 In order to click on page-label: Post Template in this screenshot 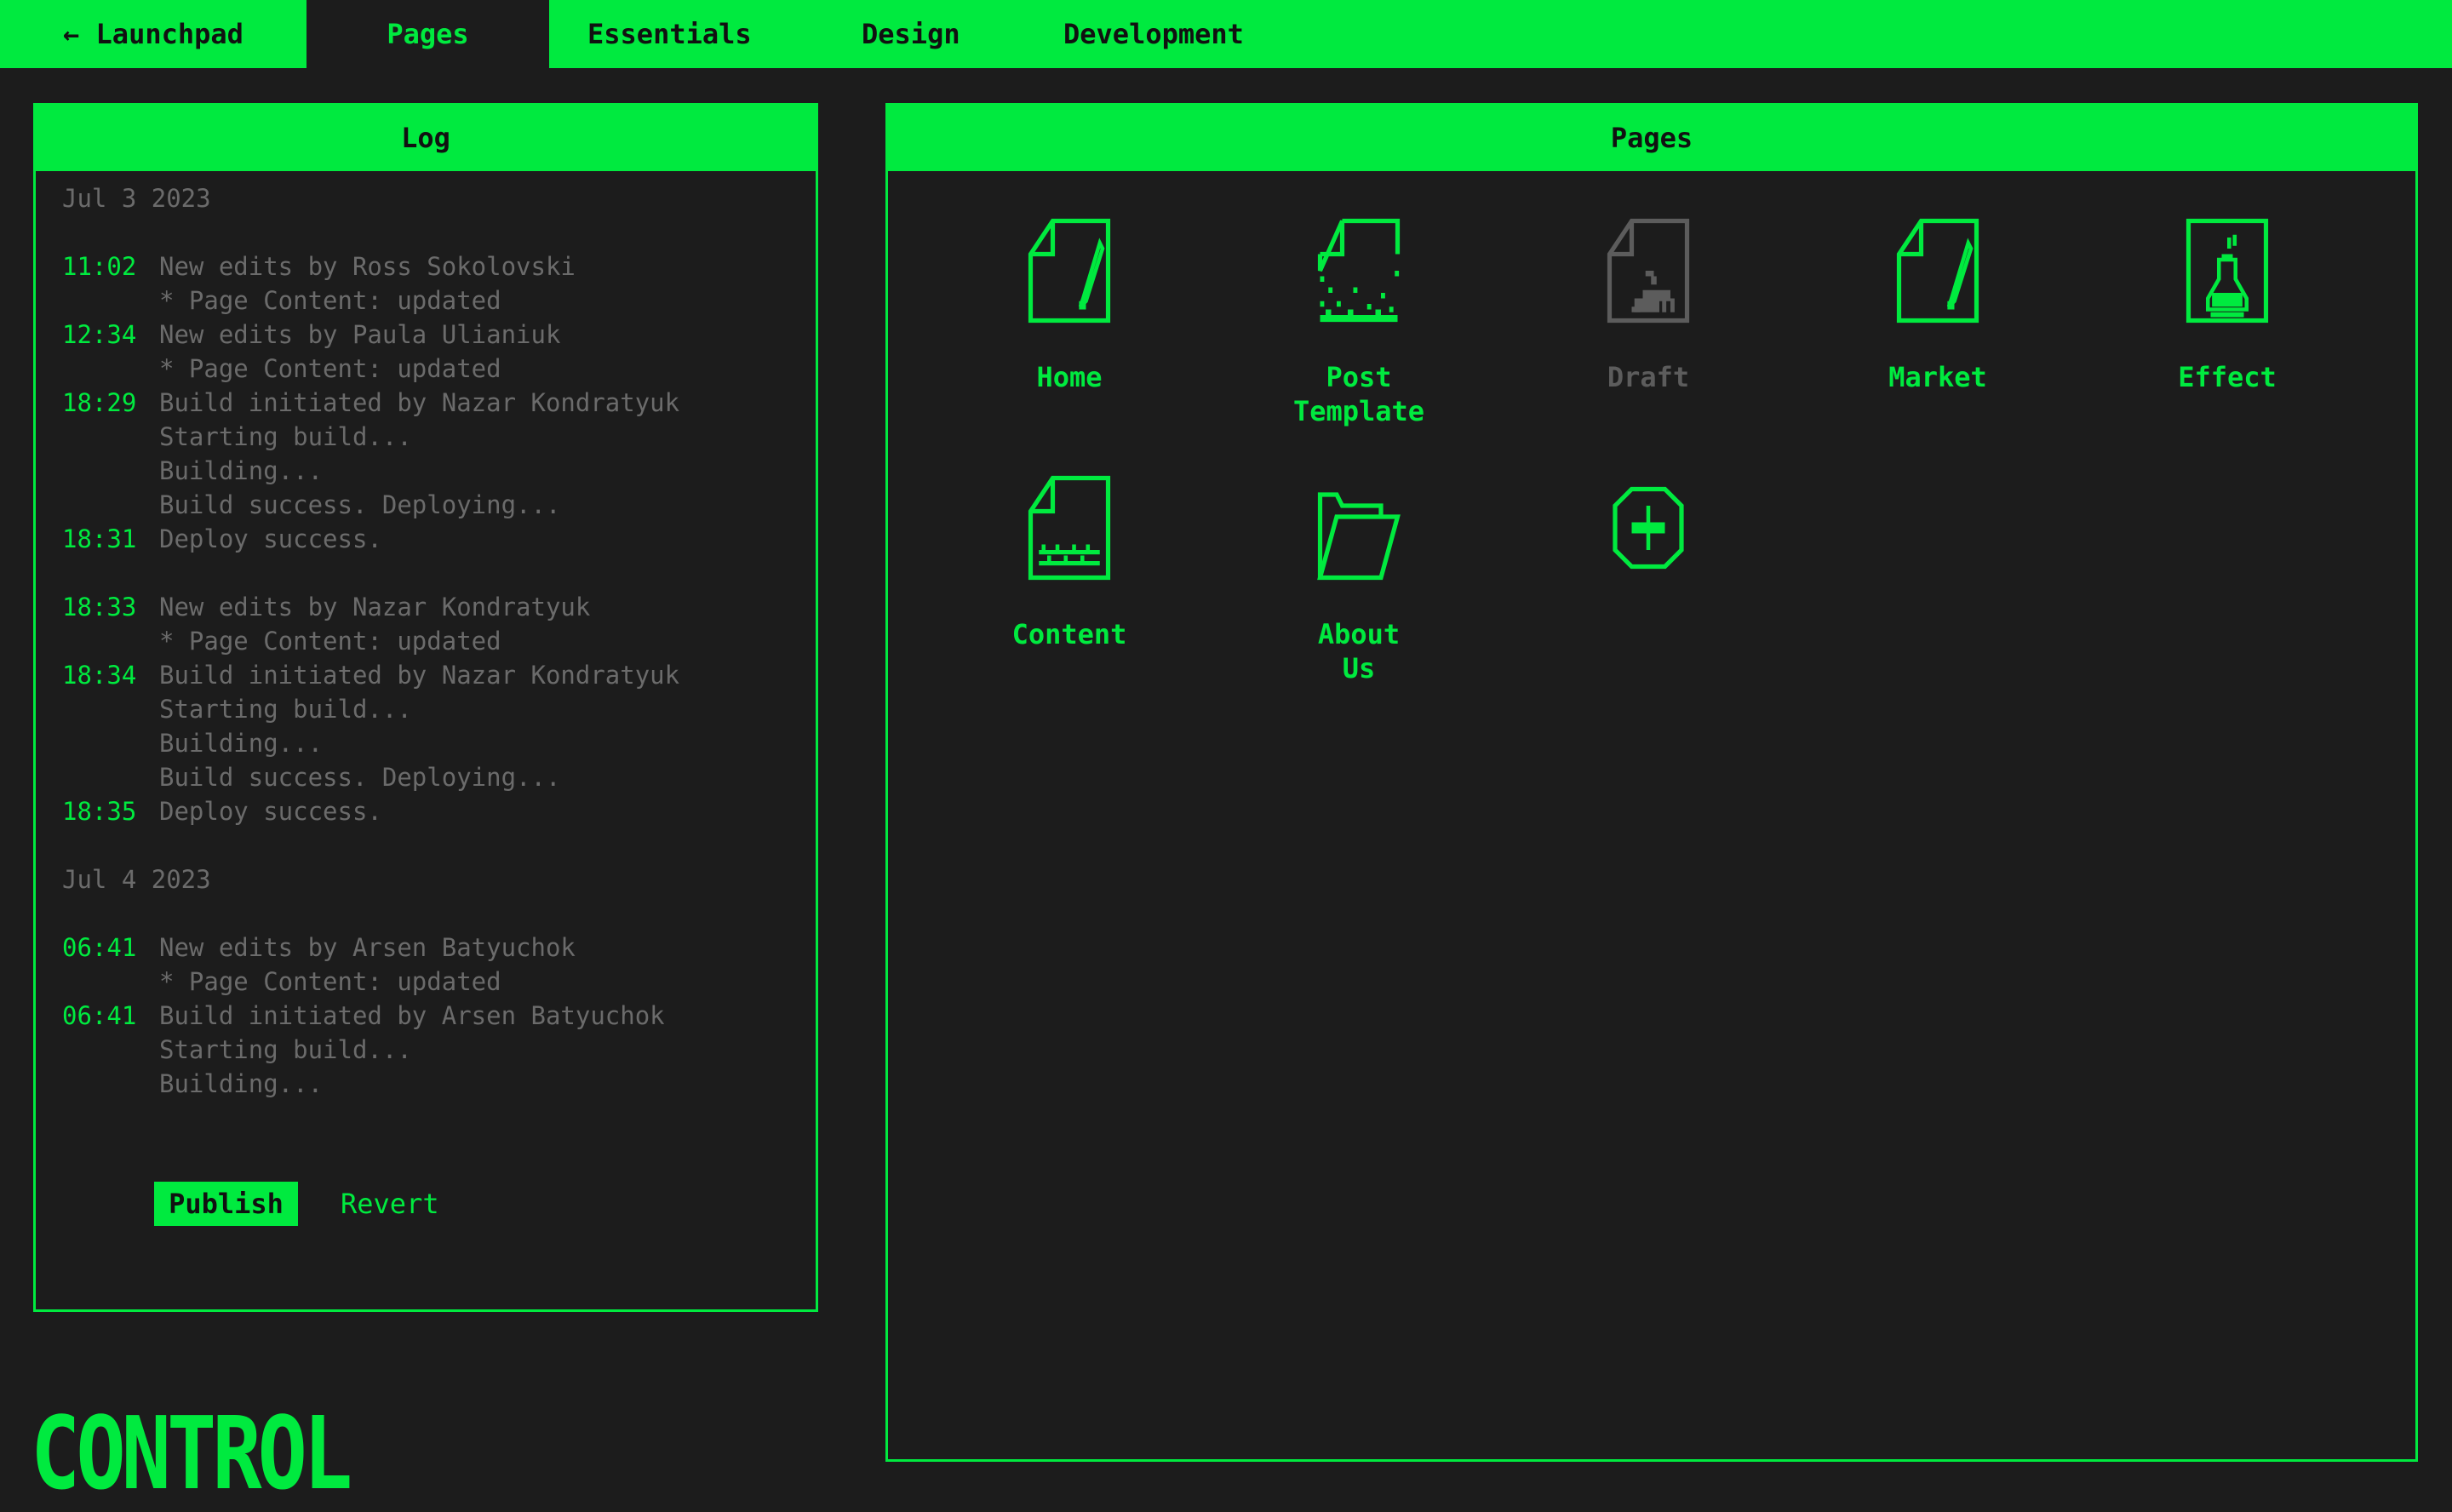, I will do `click(1358, 394)`.